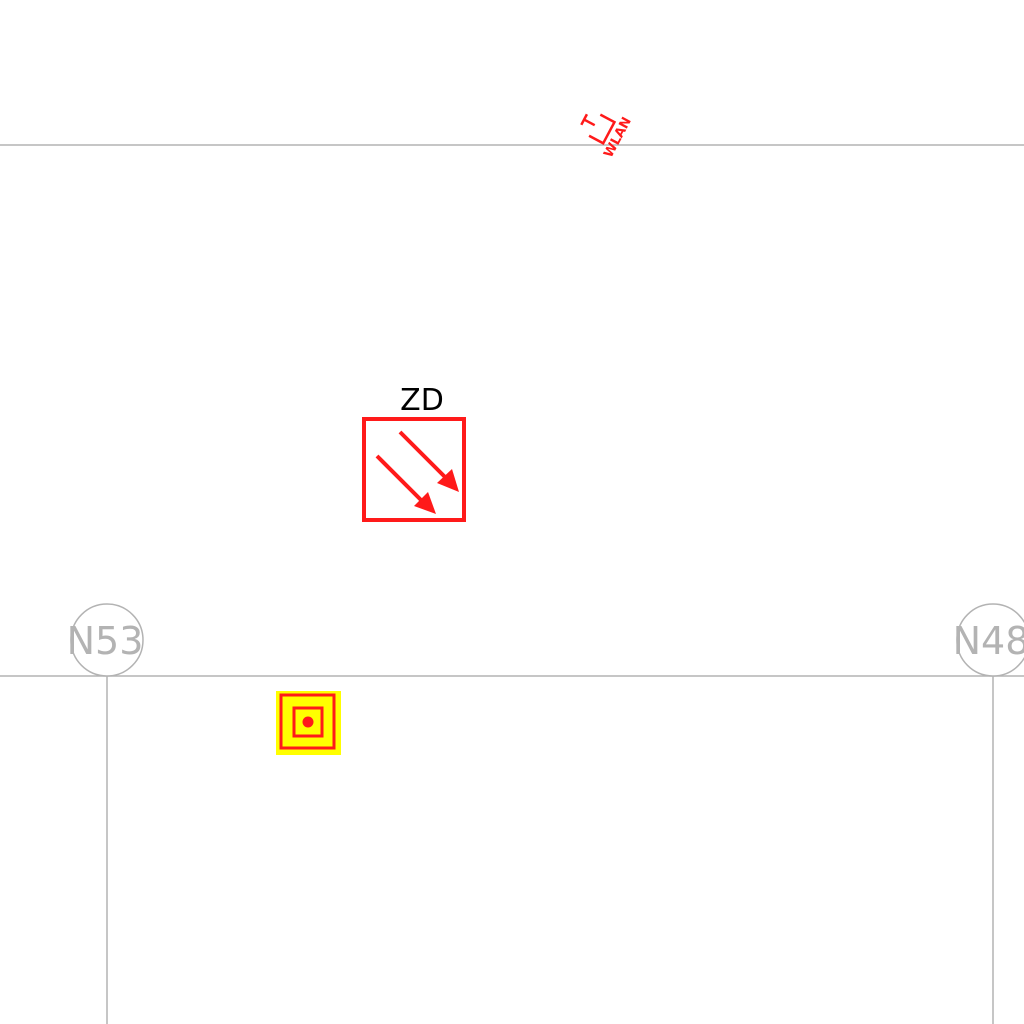 The width and height of the screenshot is (1024, 1024). I want to click on grid-marker-n53: N53, so click(105, 640).